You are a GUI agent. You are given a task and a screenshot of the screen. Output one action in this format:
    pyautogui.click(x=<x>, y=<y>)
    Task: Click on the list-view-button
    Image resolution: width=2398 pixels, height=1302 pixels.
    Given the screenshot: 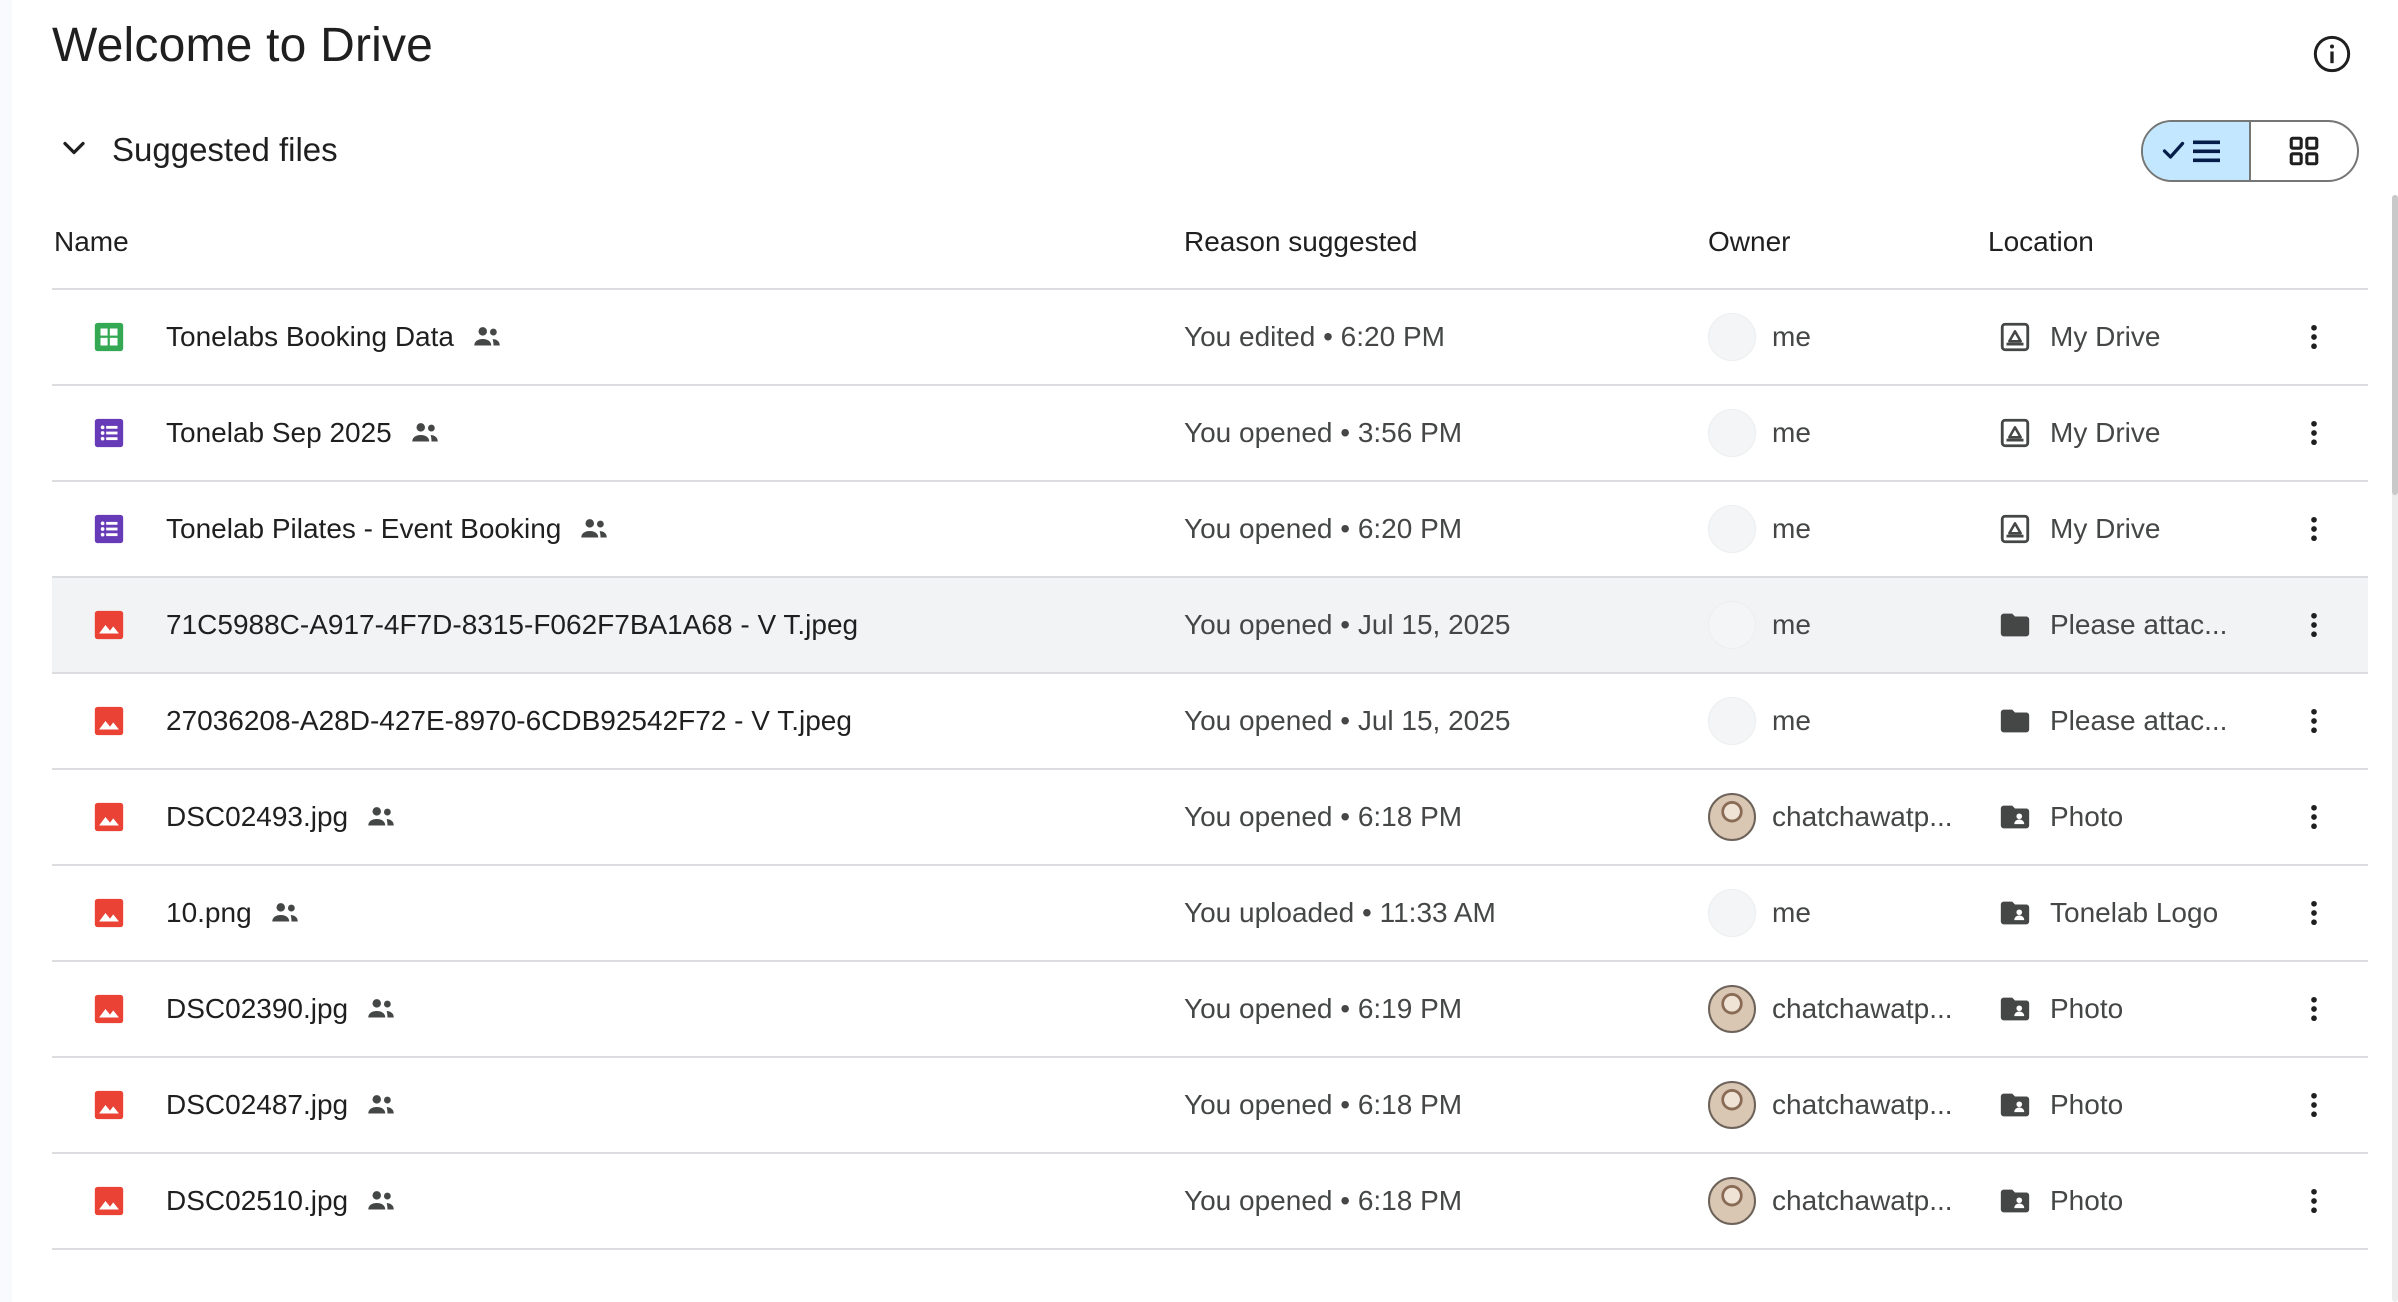 What is the action you would take?
    pyautogui.click(x=2197, y=151)
    